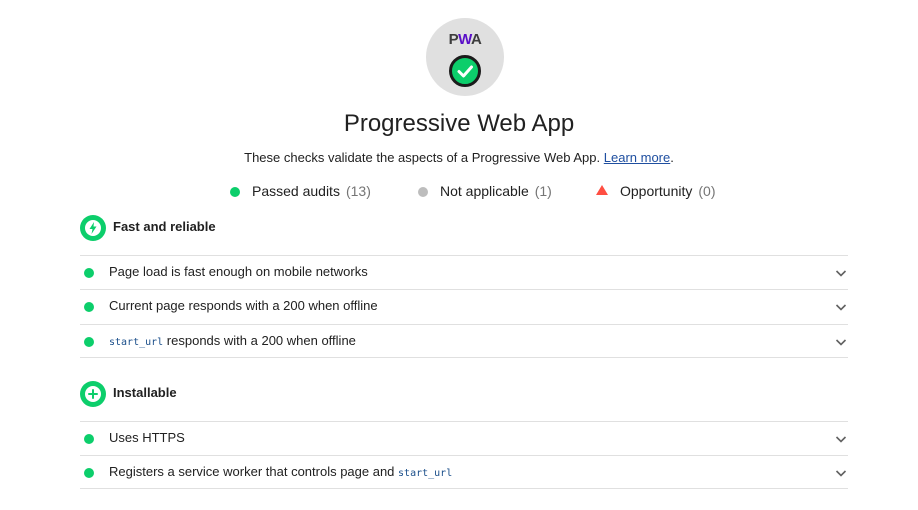 This screenshot has height=510, width=918. I want to click on opportunity-triangle-icon, so click(602, 190).